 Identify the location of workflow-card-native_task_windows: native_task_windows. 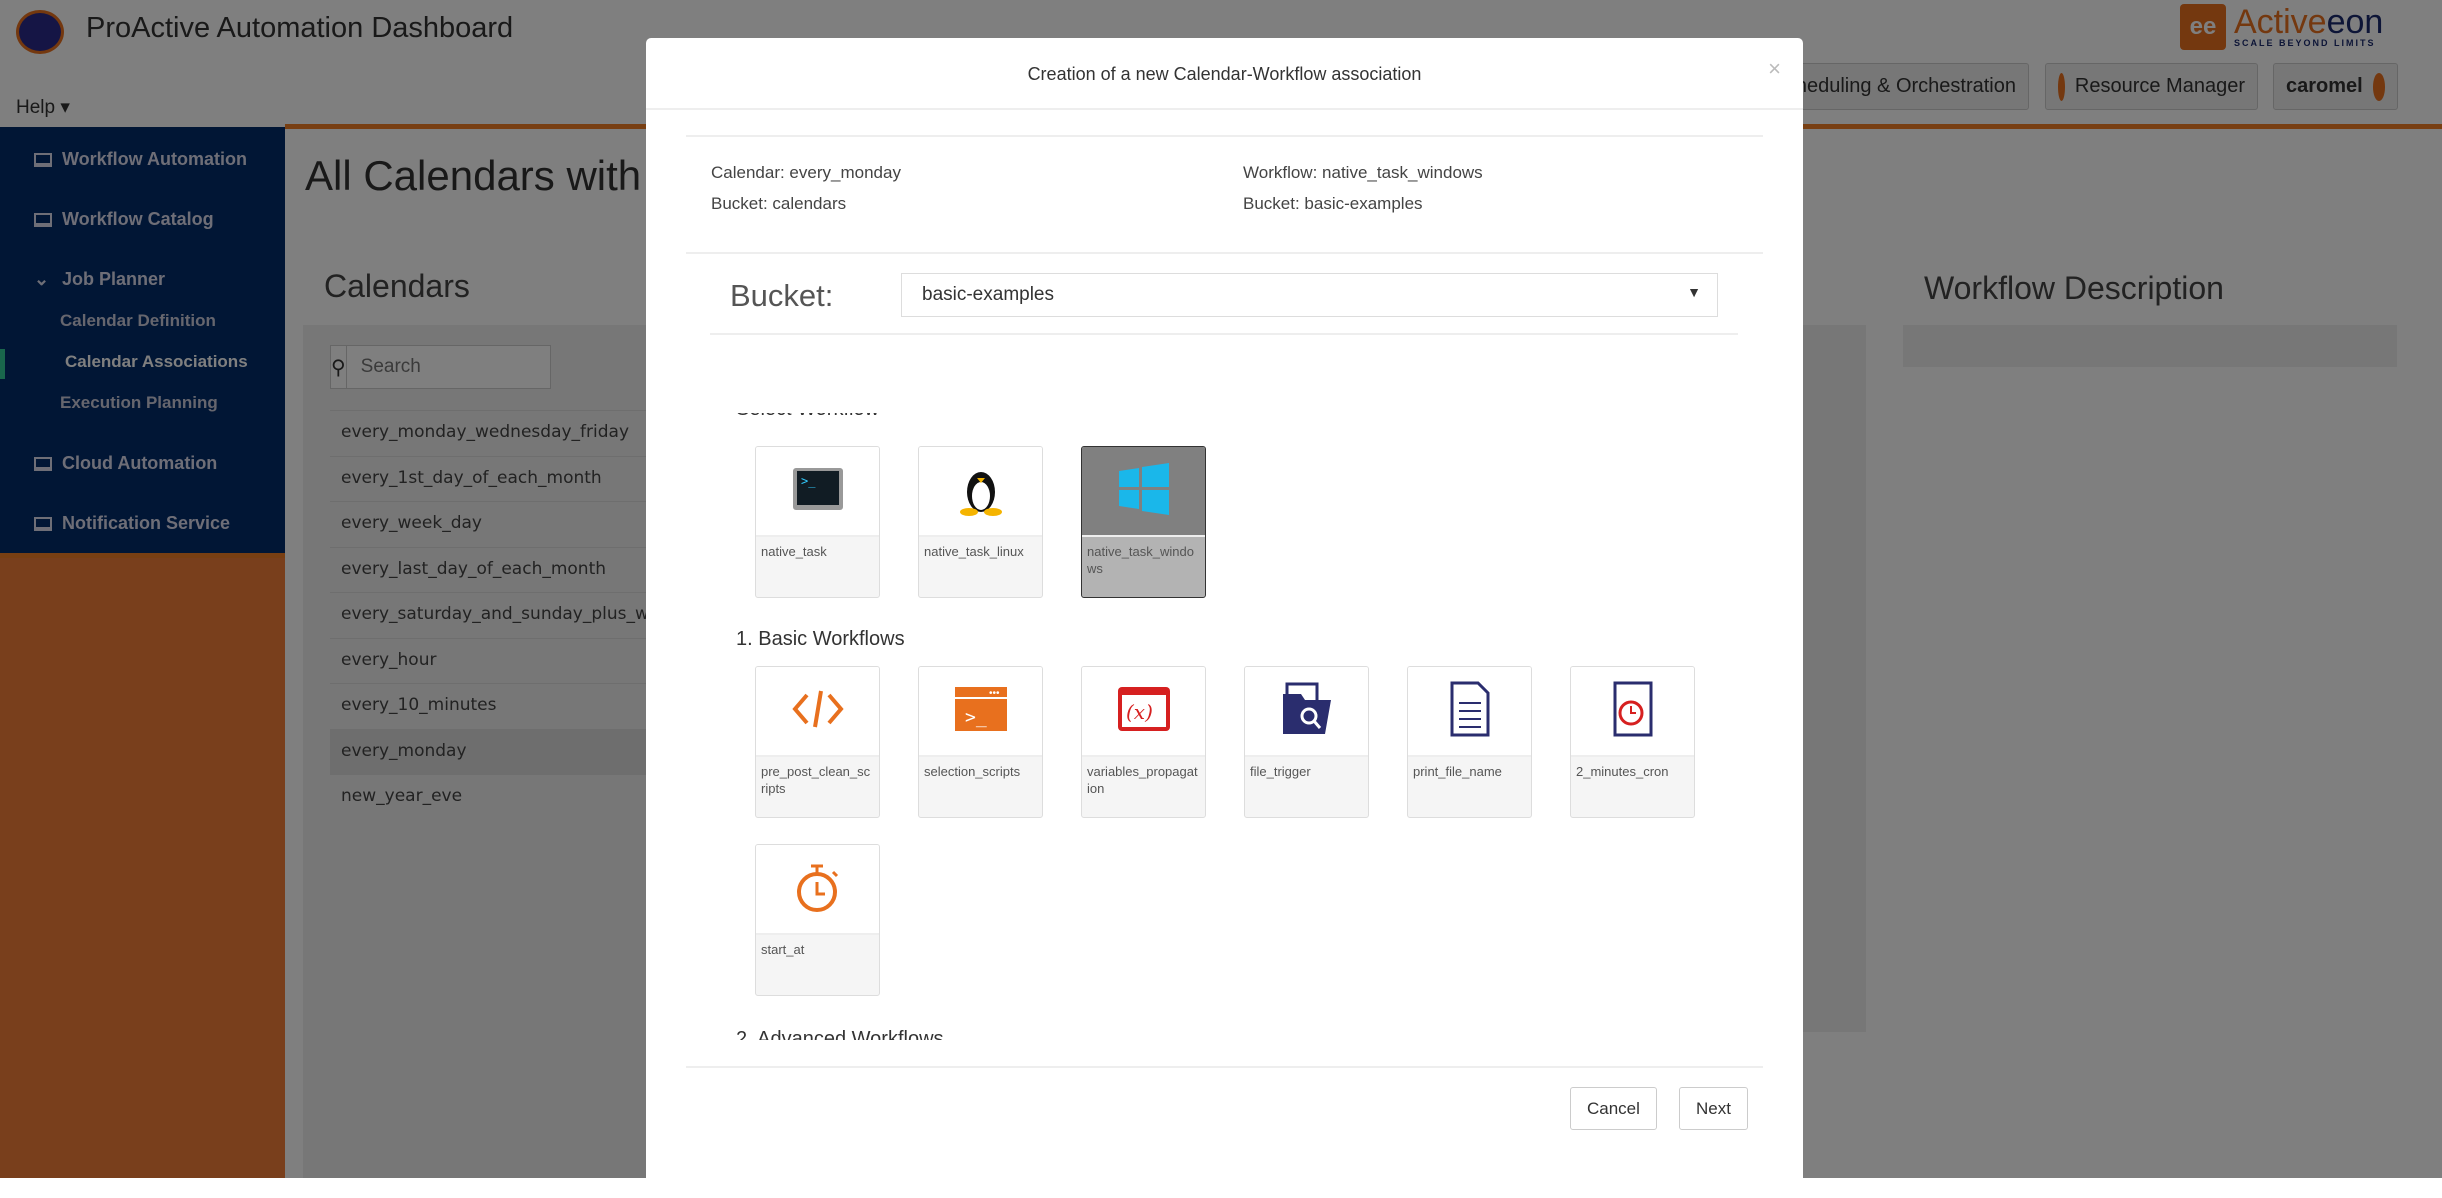
(1143, 522).